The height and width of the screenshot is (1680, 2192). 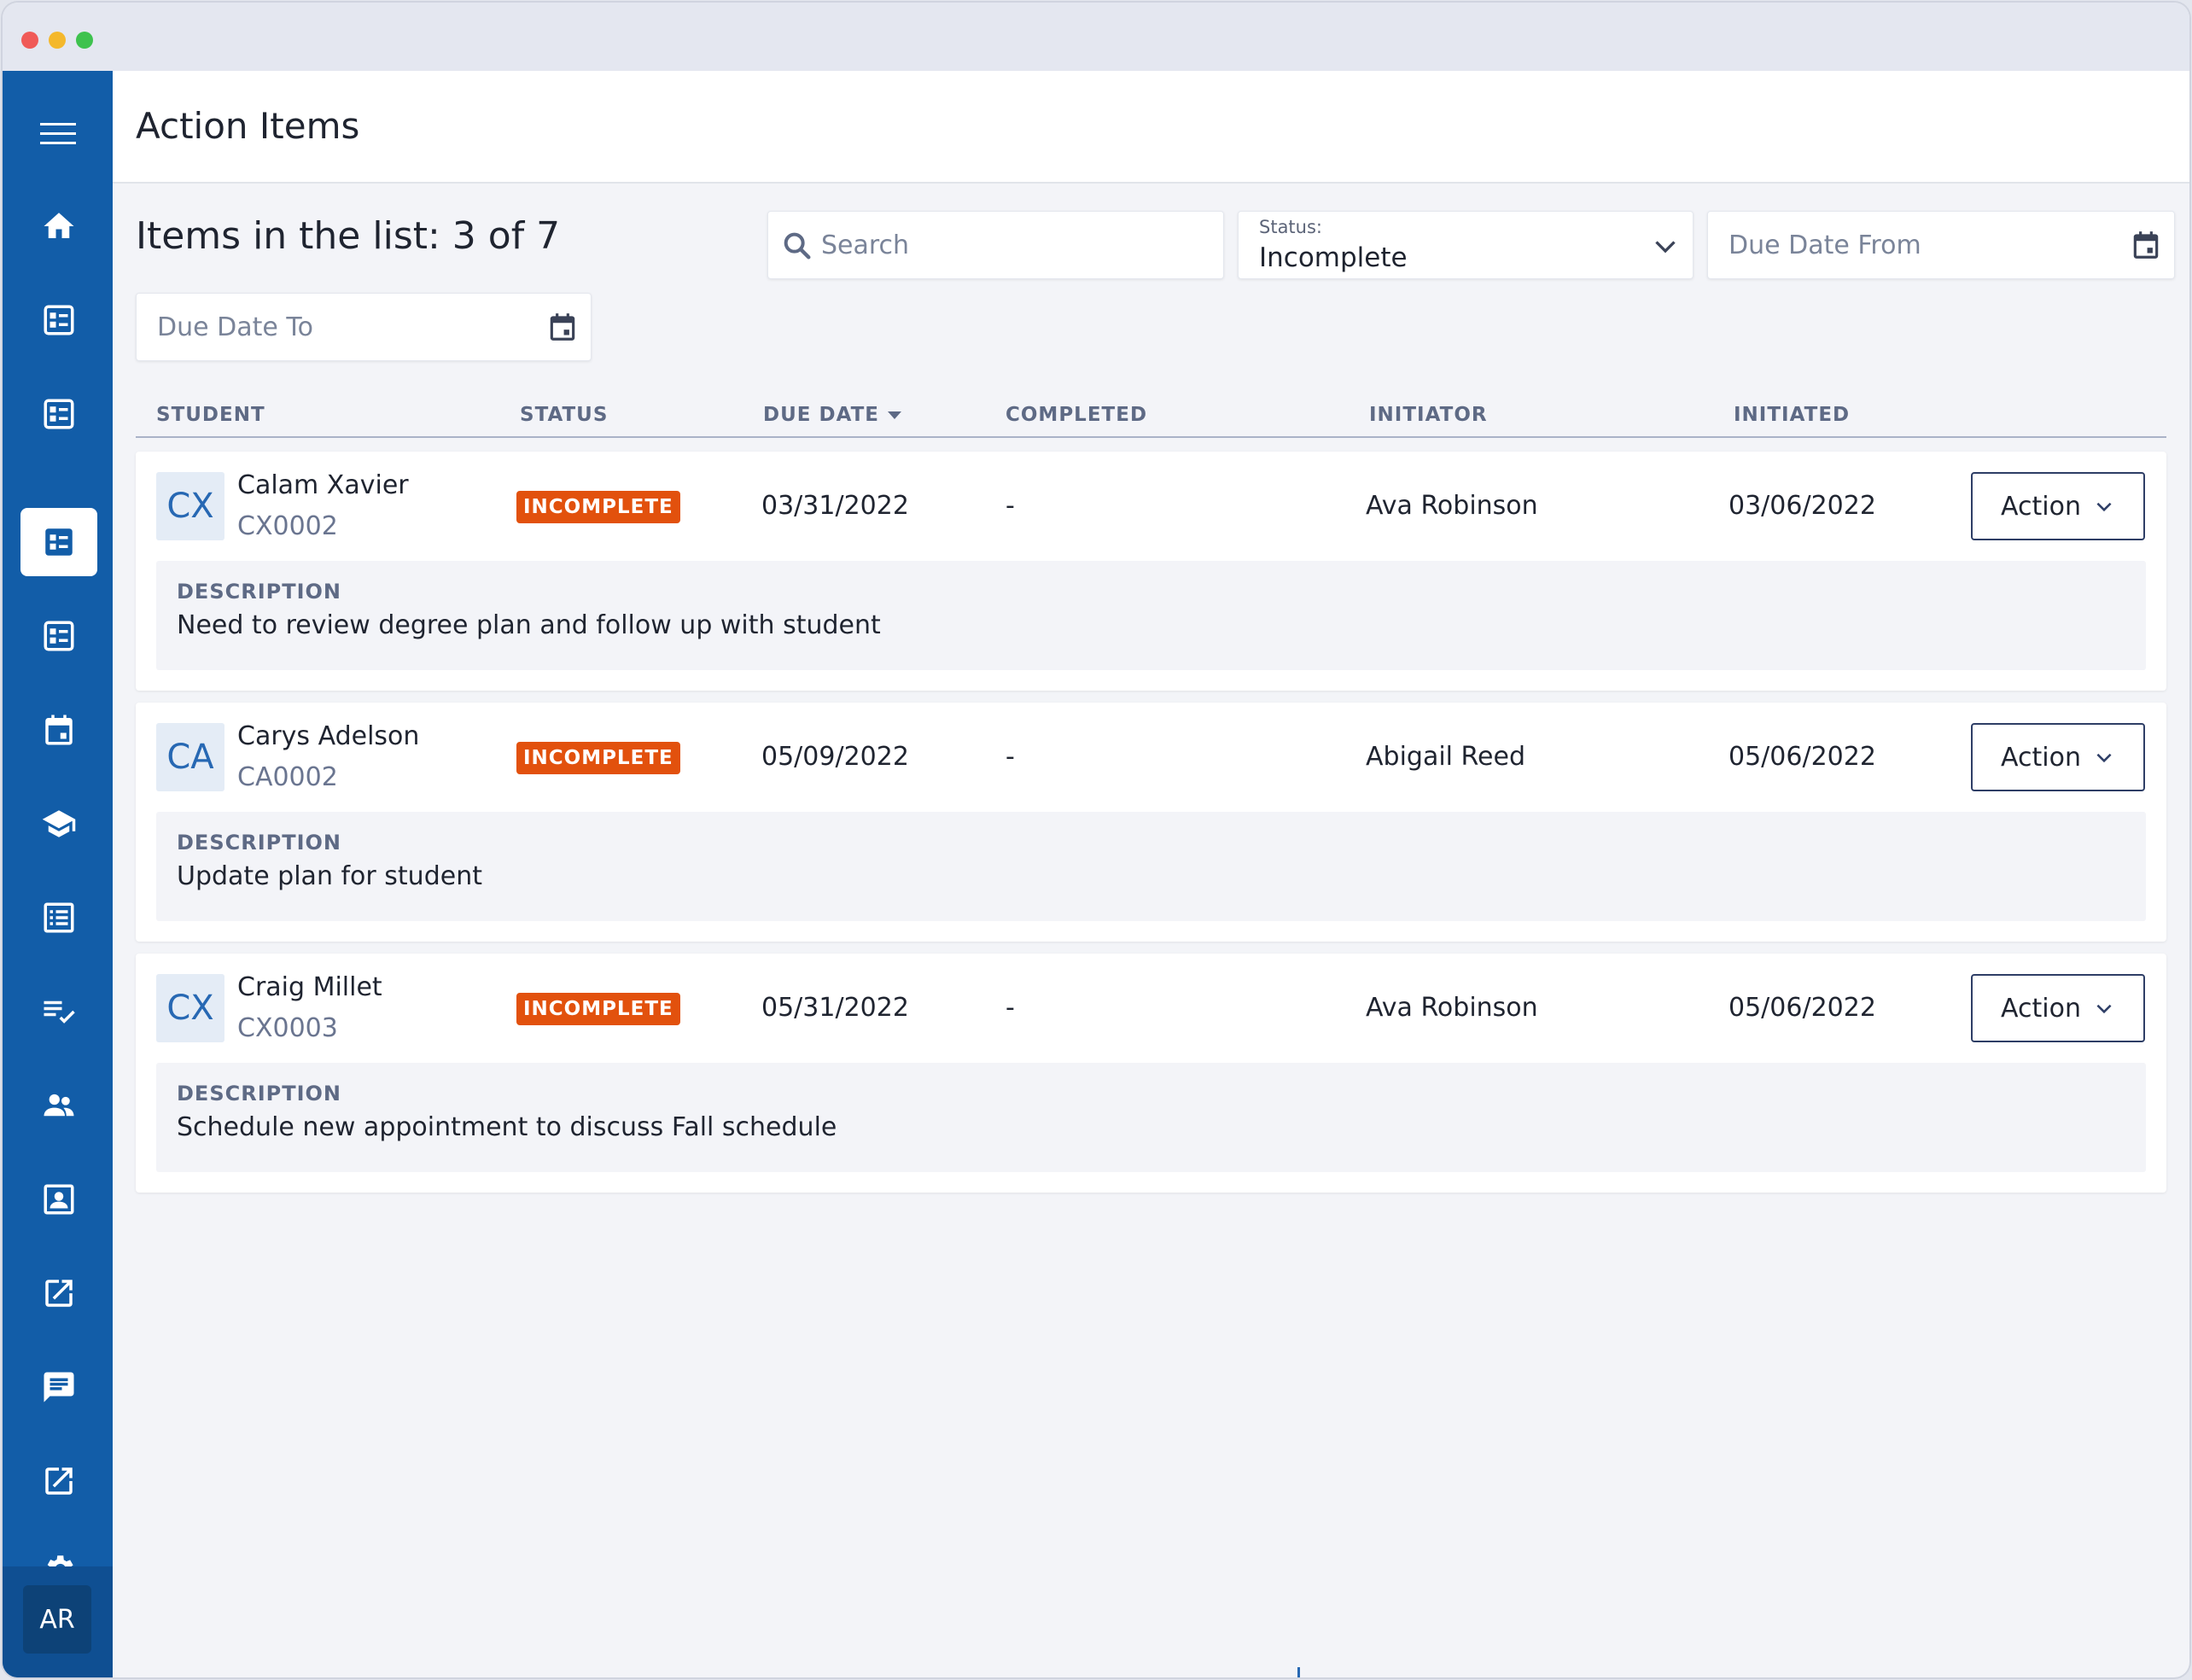 I want to click on sidebar-item-home, so click(x=58, y=226).